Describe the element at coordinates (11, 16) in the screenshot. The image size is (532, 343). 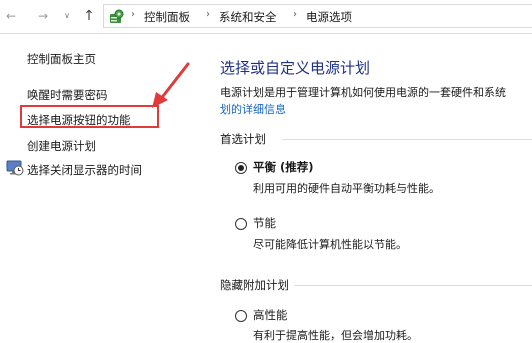
I see `back-arrow-icon: ←` at that location.